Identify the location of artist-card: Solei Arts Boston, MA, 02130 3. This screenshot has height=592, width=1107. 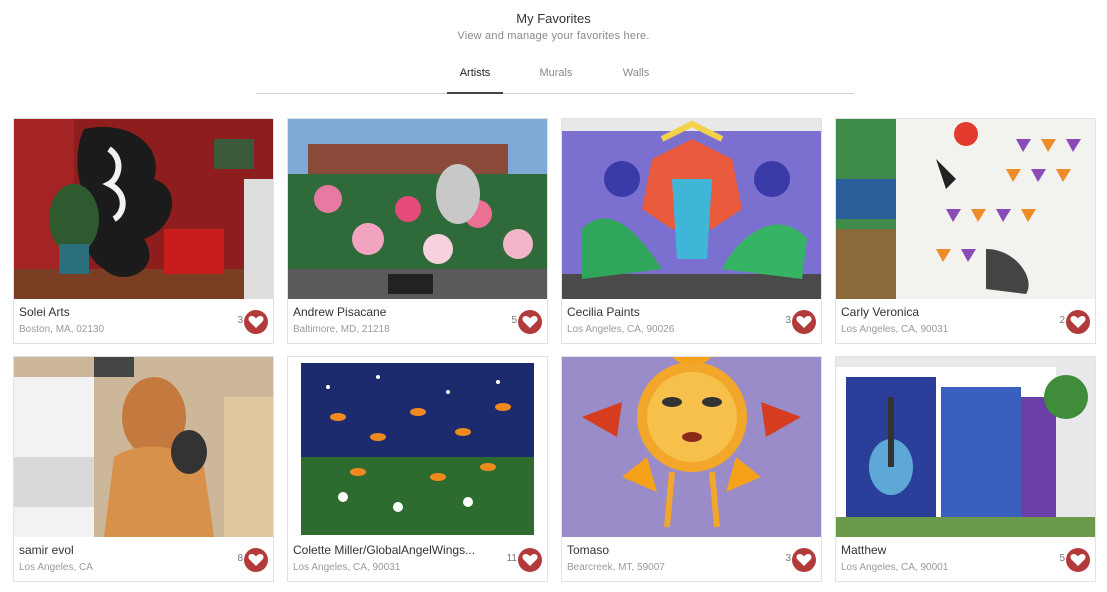
(143, 231).